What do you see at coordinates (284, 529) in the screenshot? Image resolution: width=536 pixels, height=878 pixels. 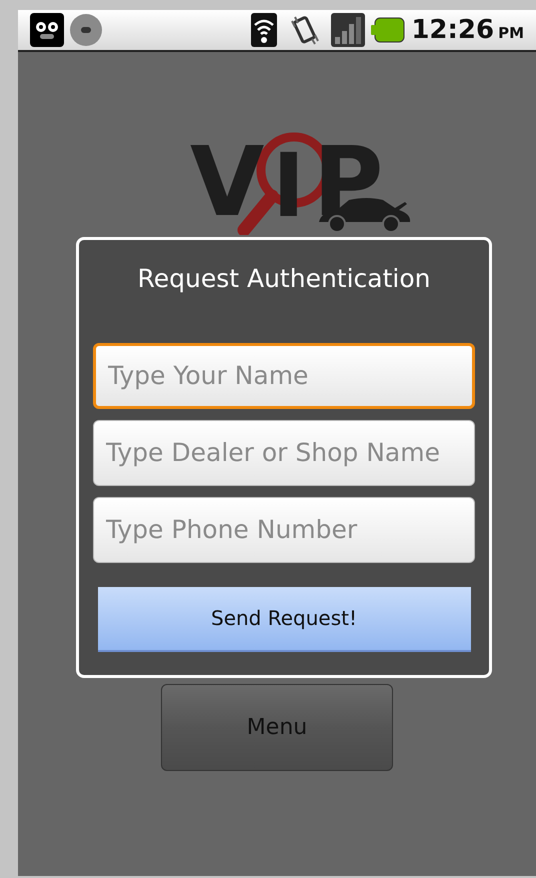 I see `input-field: Type Phone Number` at bounding box center [284, 529].